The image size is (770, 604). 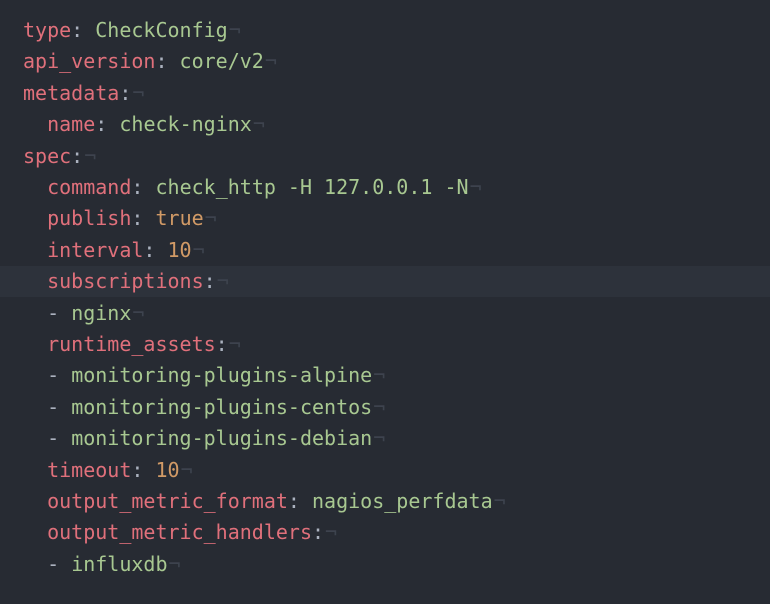 What do you see at coordinates (385, 124) in the screenshot?
I see `code-line: name: check-nginx¬` at bounding box center [385, 124].